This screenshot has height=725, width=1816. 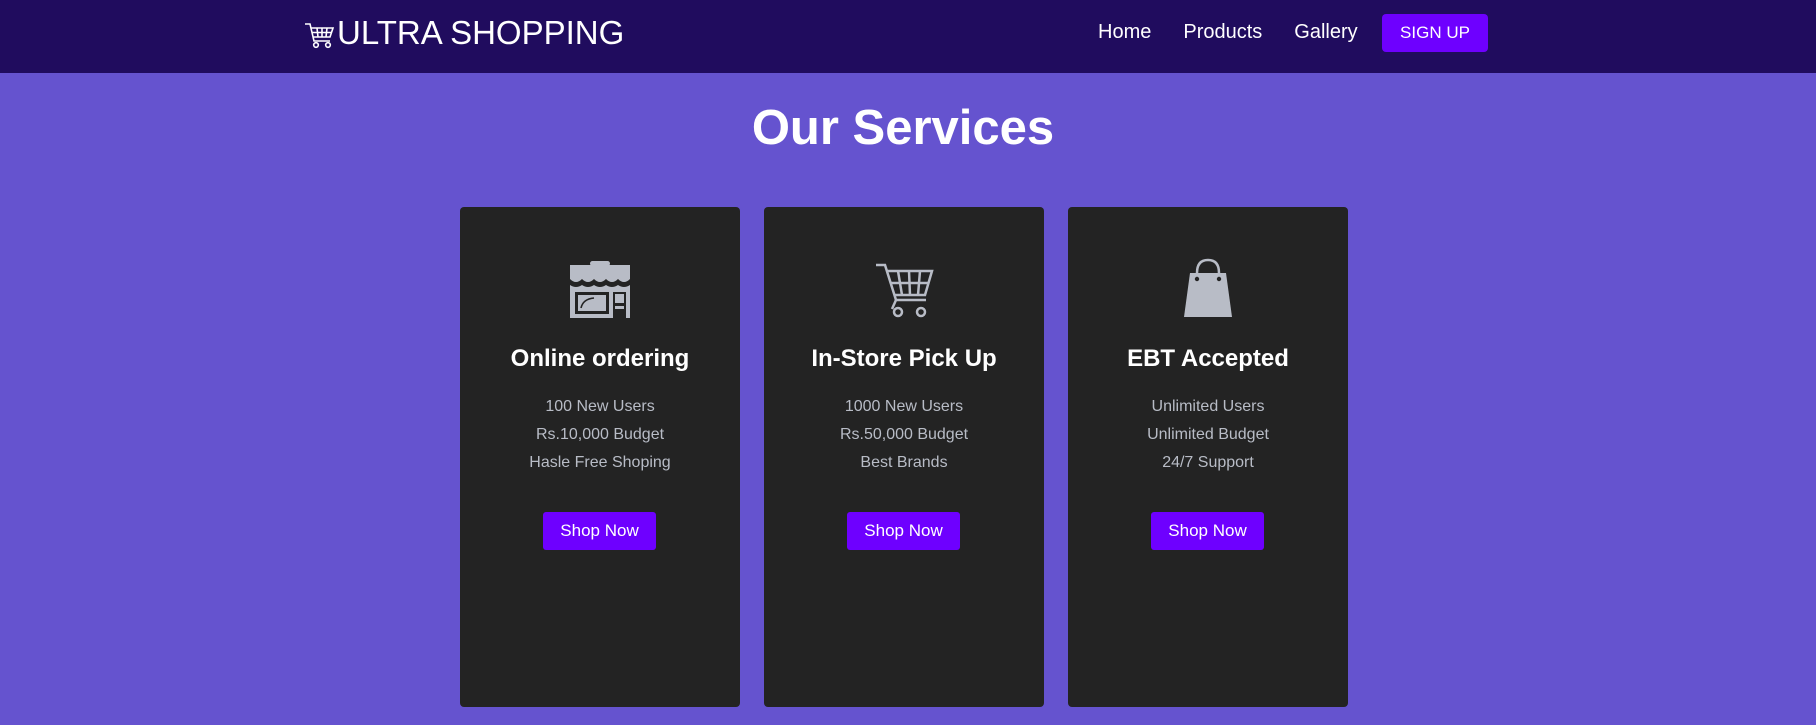 I want to click on logo-link: ULTRA SHOPPING, so click(x=464, y=33).